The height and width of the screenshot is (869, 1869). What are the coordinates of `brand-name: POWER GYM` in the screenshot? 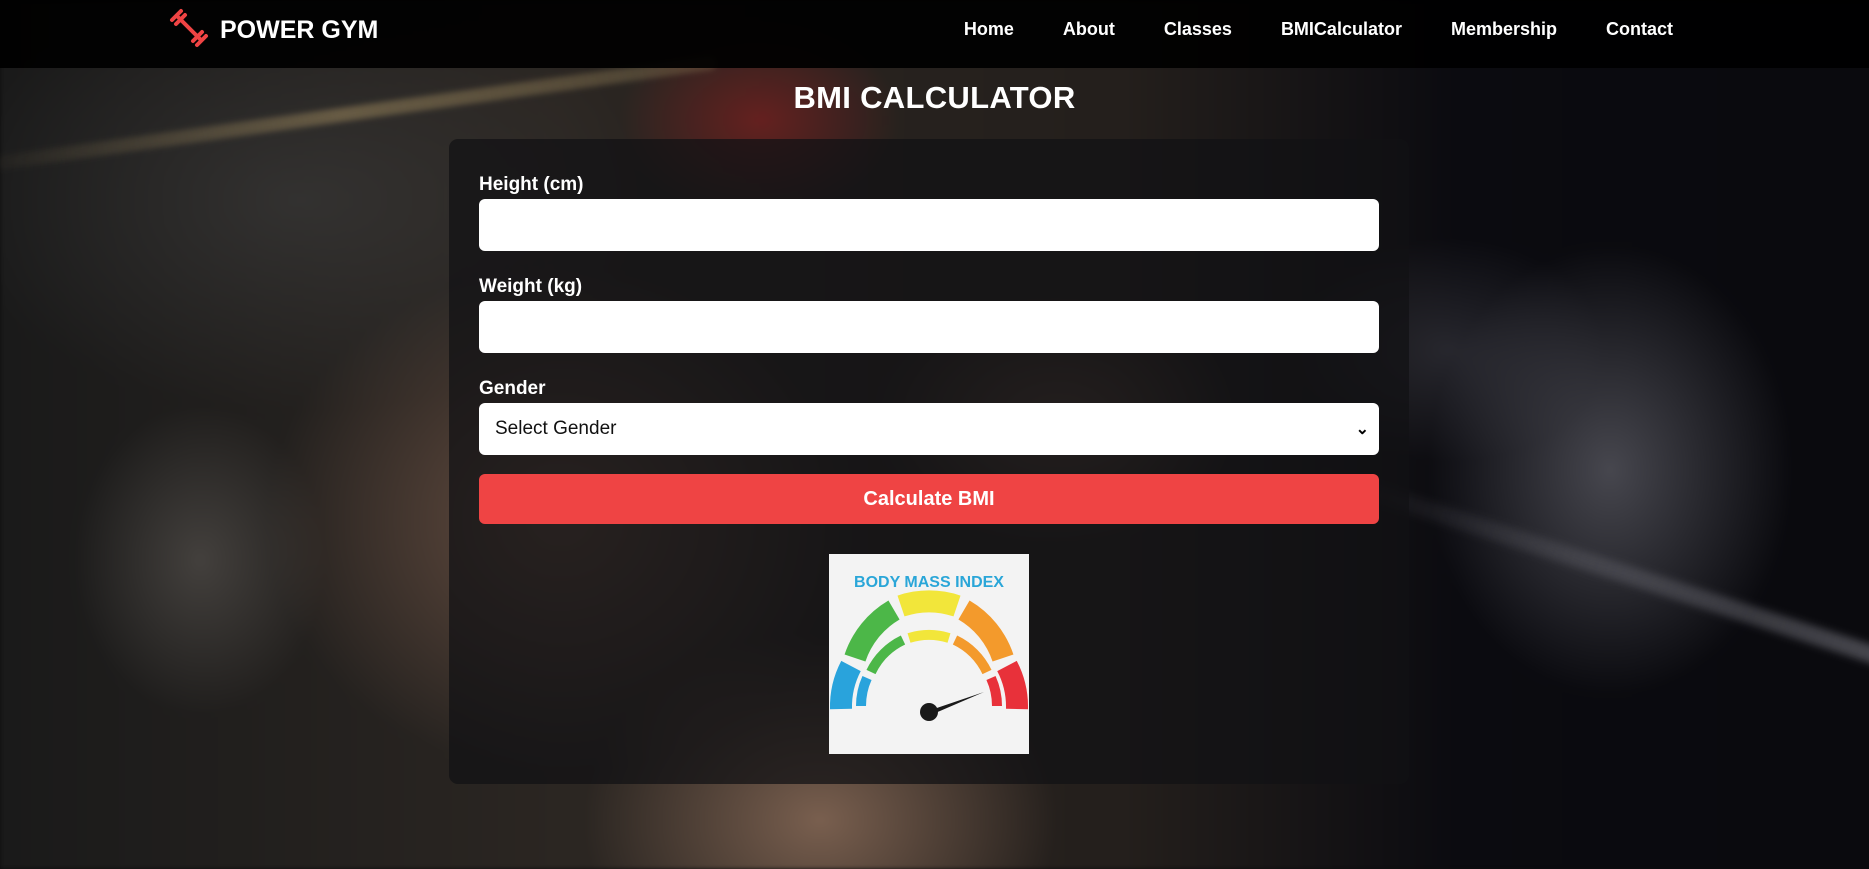 It's located at (299, 29).